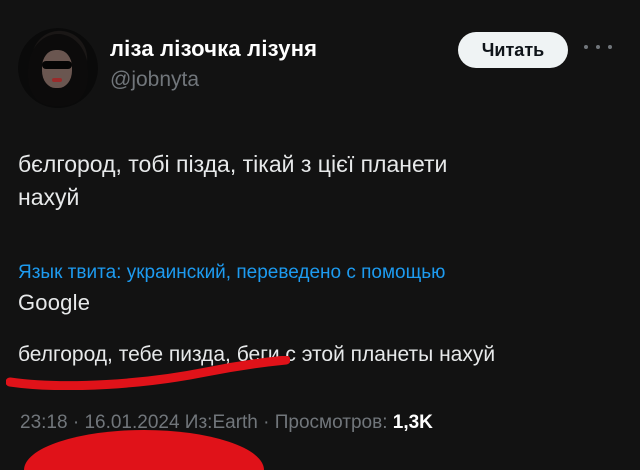  I want to click on tweet-text-line: нахуй, so click(49, 197).